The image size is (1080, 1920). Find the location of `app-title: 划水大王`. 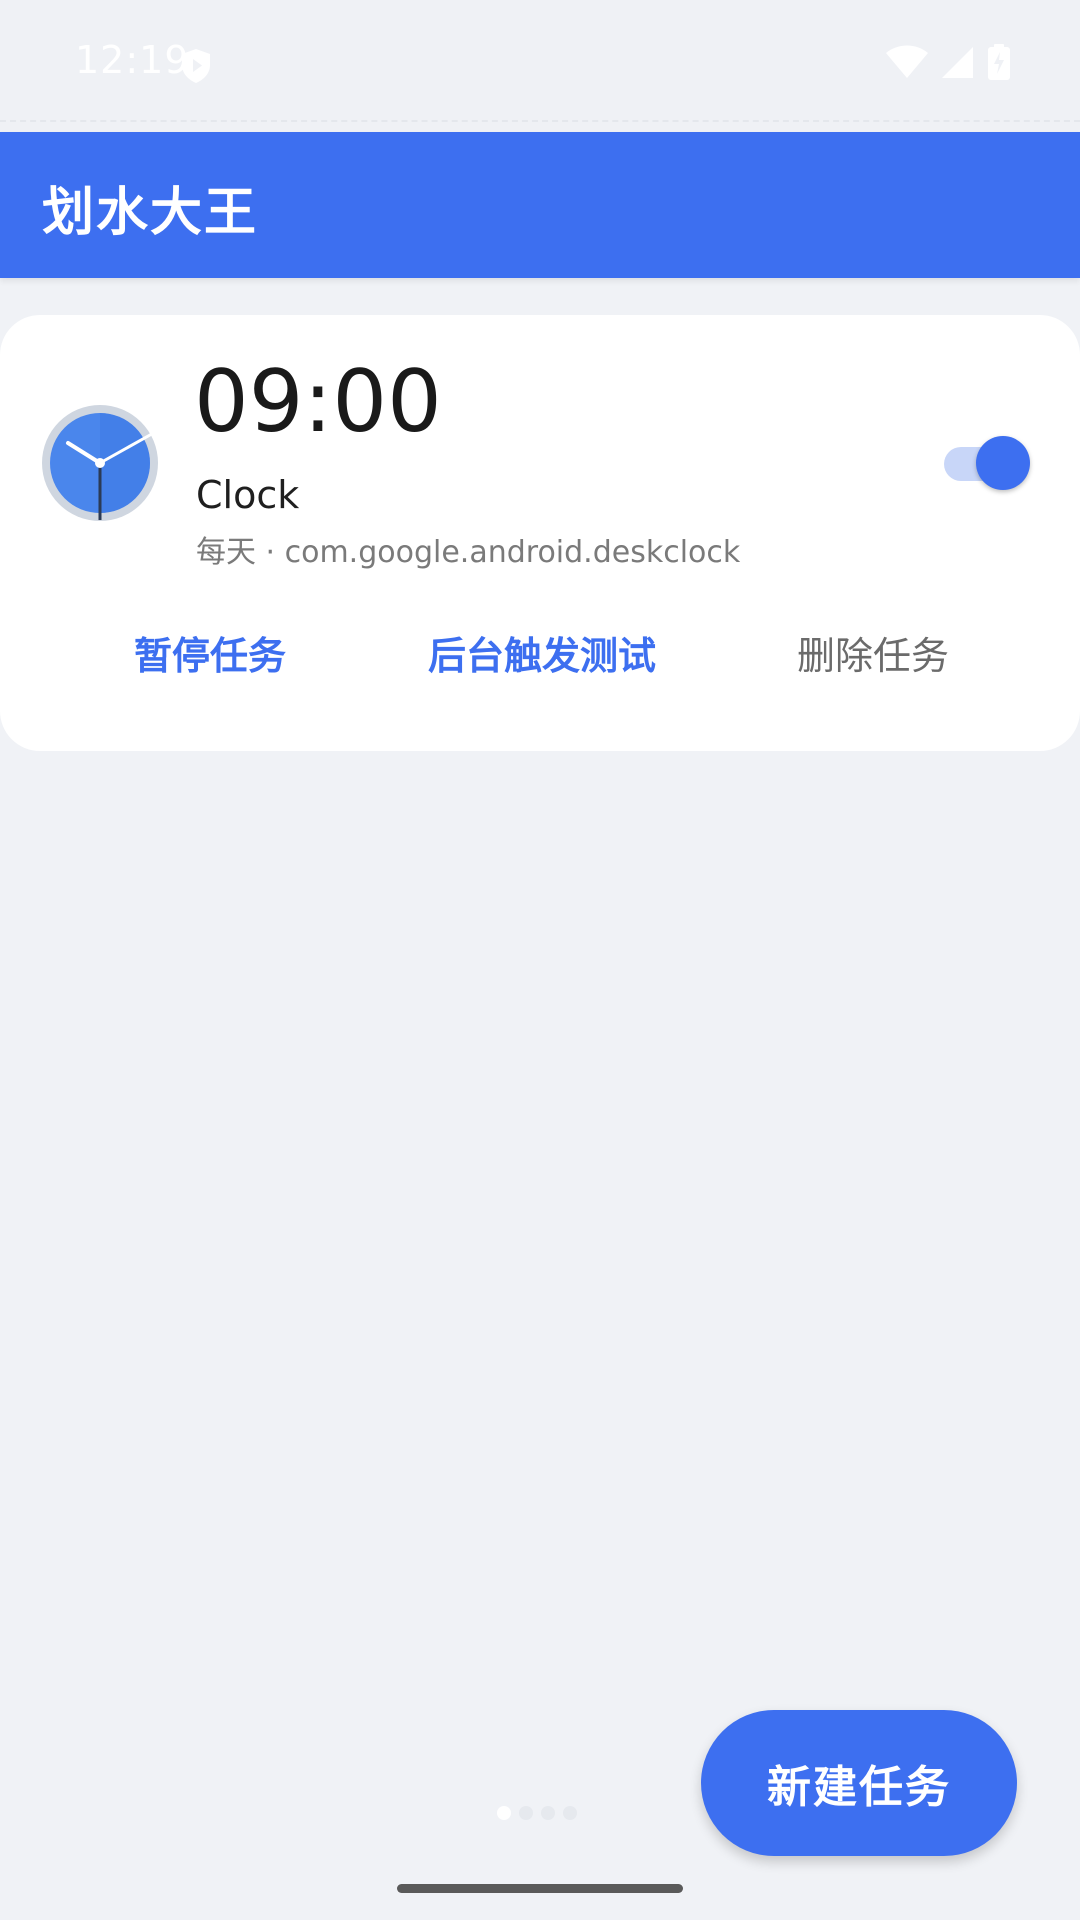

app-title: 划水大王 is located at coordinates (150, 213).